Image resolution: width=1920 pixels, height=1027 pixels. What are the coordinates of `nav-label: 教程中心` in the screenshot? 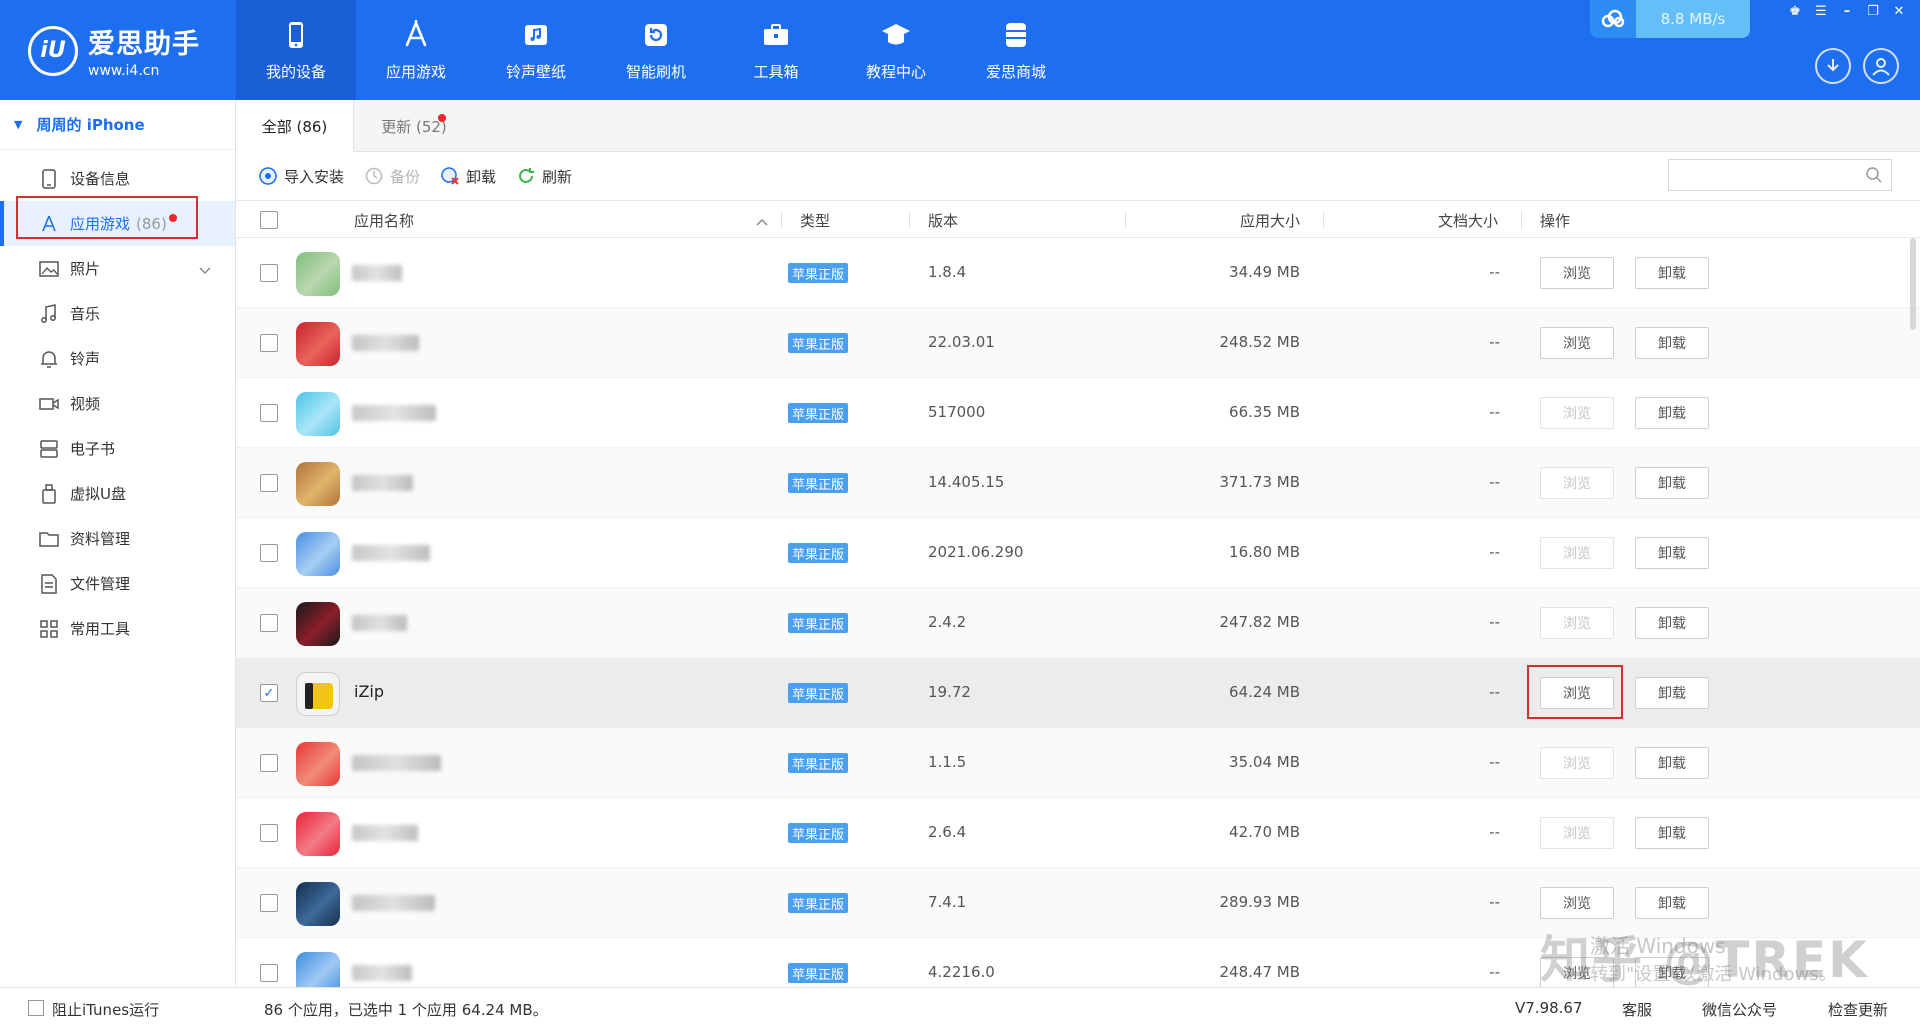 It's located at (895, 71).